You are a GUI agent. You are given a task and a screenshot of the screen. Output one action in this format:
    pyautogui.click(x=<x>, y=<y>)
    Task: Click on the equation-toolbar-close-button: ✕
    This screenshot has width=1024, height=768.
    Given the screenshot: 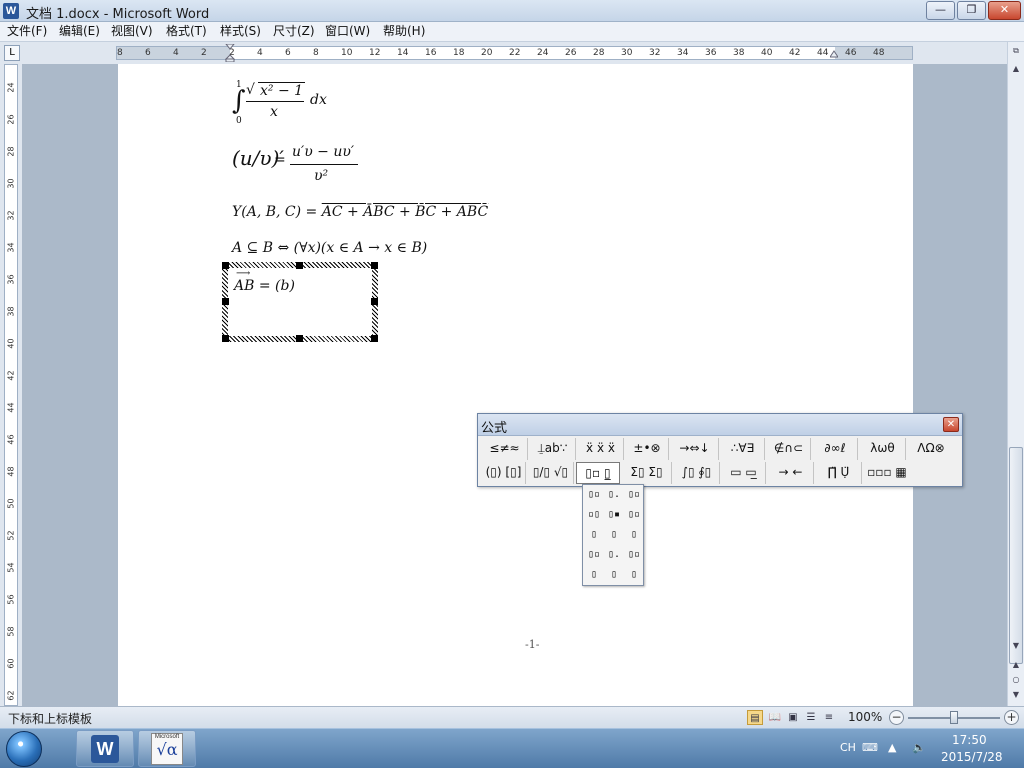 What is the action you would take?
    pyautogui.click(x=951, y=424)
    